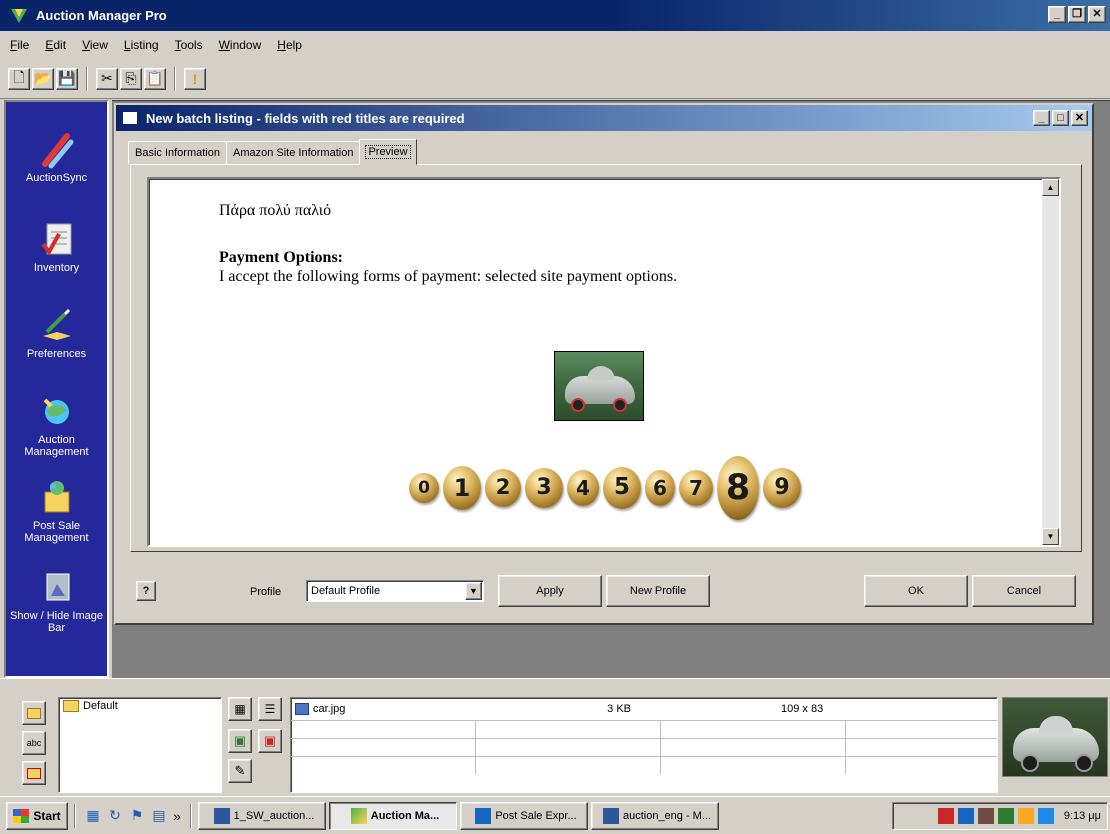  What do you see at coordinates (658, 591) in the screenshot?
I see `new-profile-button: New Profile` at bounding box center [658, 591].